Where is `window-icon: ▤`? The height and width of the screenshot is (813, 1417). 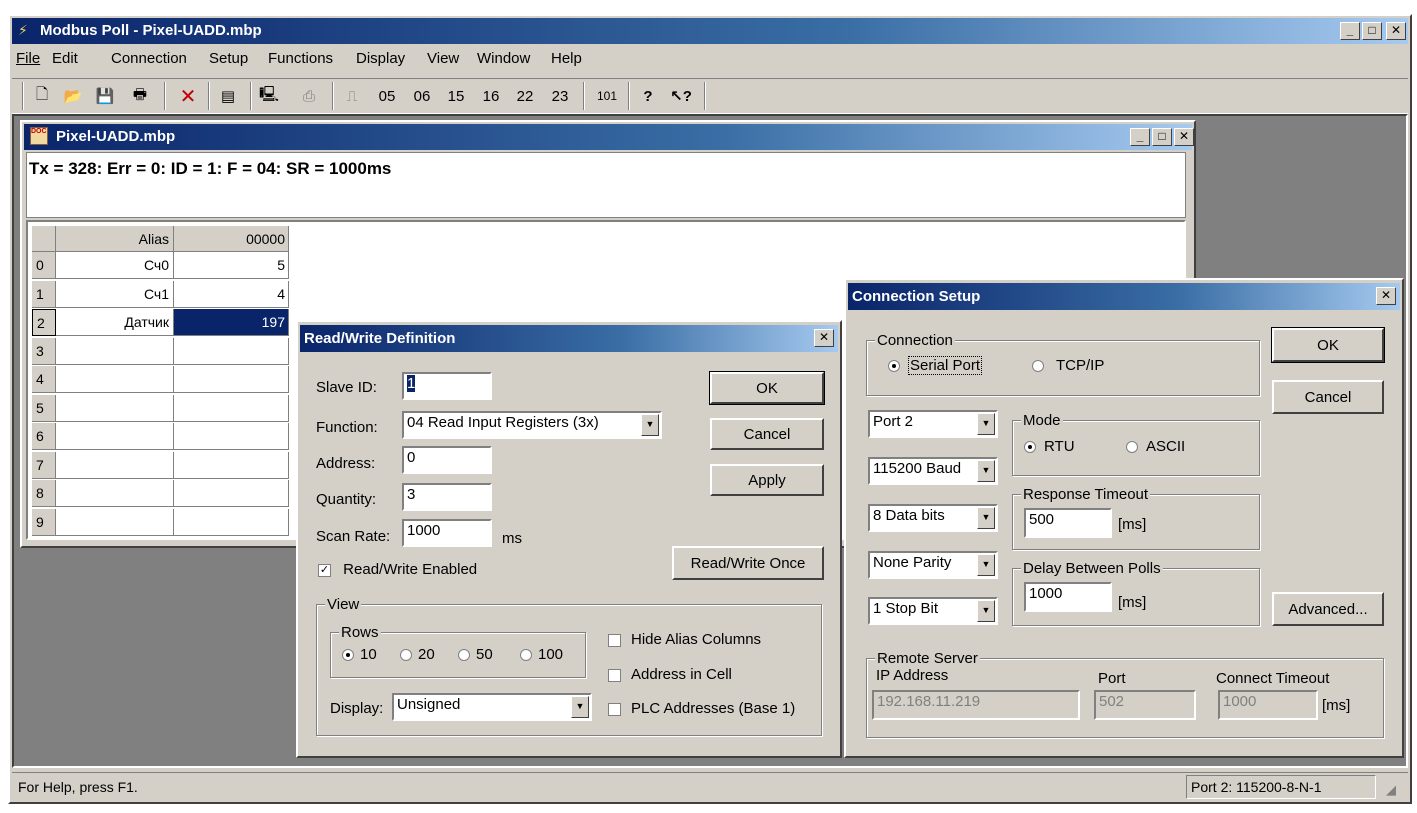
window-icon: ▤ is located at coordinates (228, 96).